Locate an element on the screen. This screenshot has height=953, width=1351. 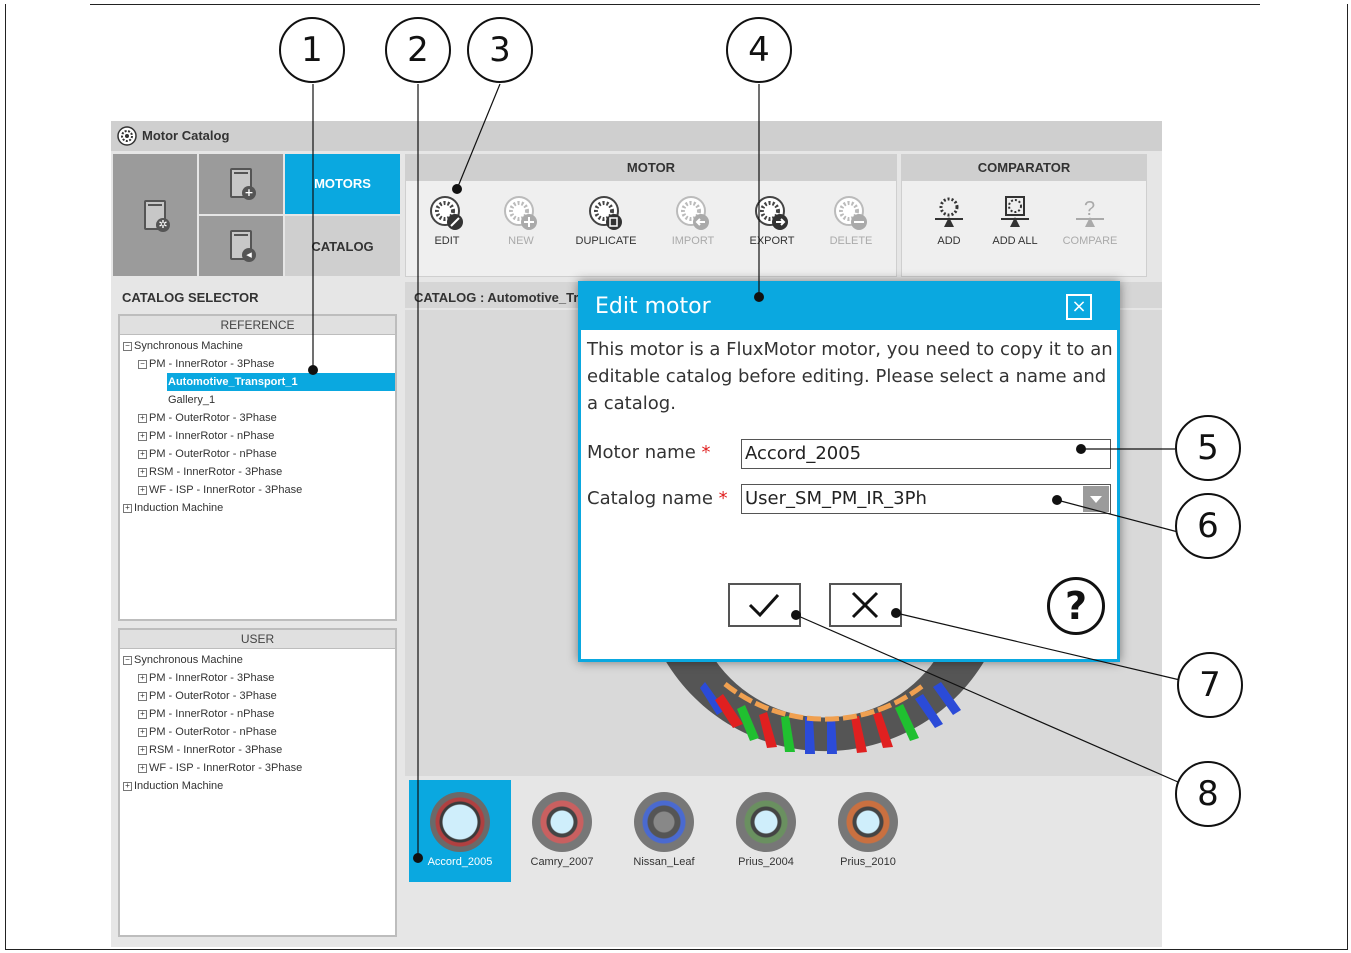
callout-4: 4 is located at coordinates (759, 50).